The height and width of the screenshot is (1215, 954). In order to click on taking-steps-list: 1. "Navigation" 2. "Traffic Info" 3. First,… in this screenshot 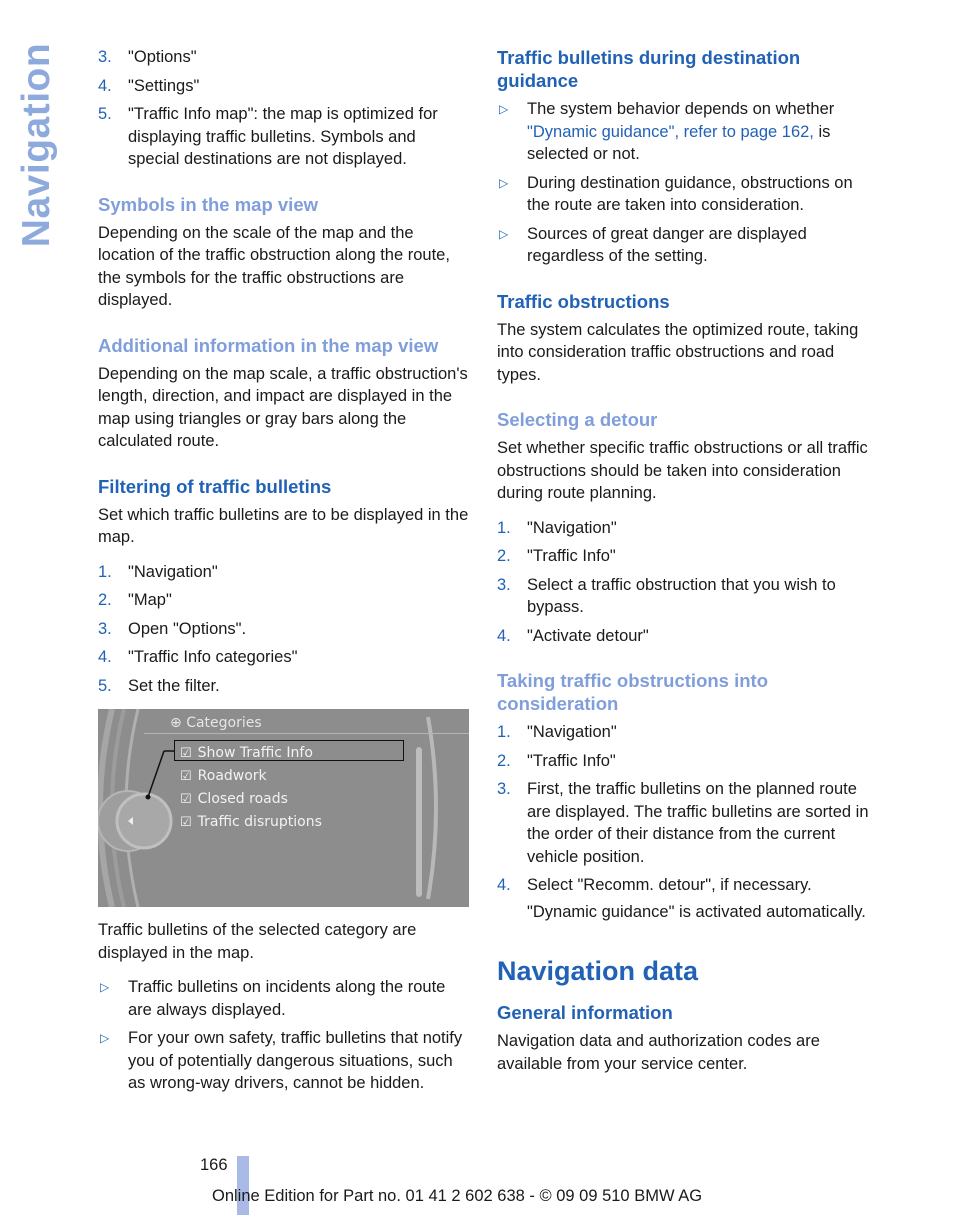, I will do `click(683, 822)`.